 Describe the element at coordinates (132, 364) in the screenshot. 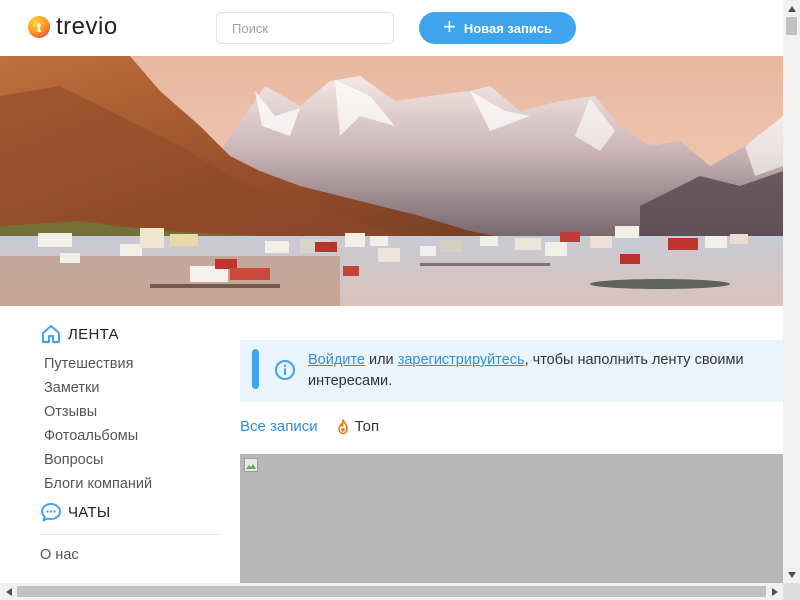

I see `sidebar-item-travel: Путешествия` at that location.